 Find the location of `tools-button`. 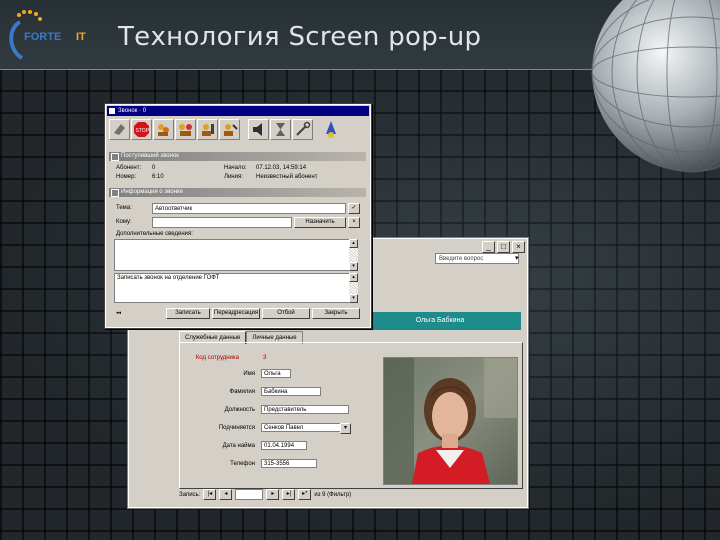

tools-button is located at coordinates (302, 129).